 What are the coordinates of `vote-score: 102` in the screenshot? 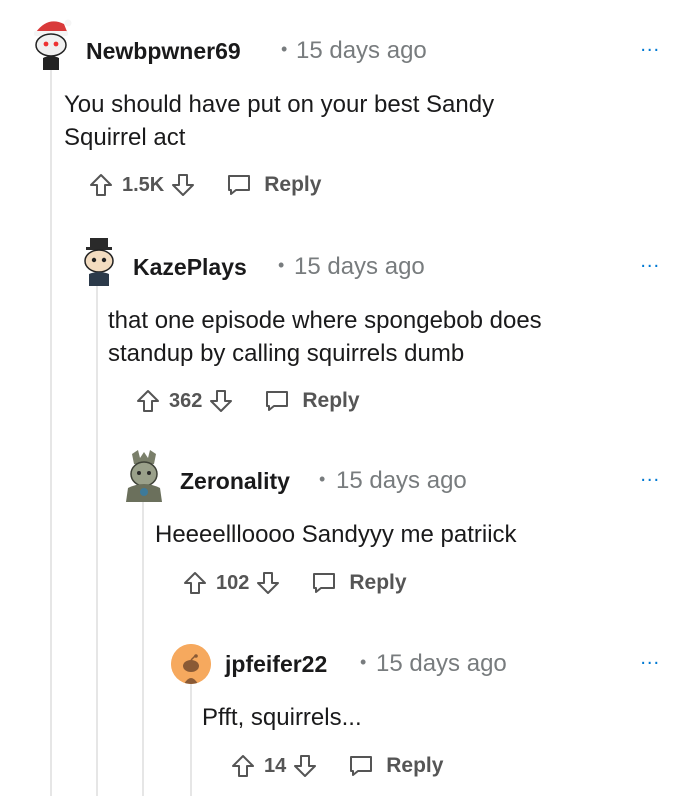 It's located at (233, 582).